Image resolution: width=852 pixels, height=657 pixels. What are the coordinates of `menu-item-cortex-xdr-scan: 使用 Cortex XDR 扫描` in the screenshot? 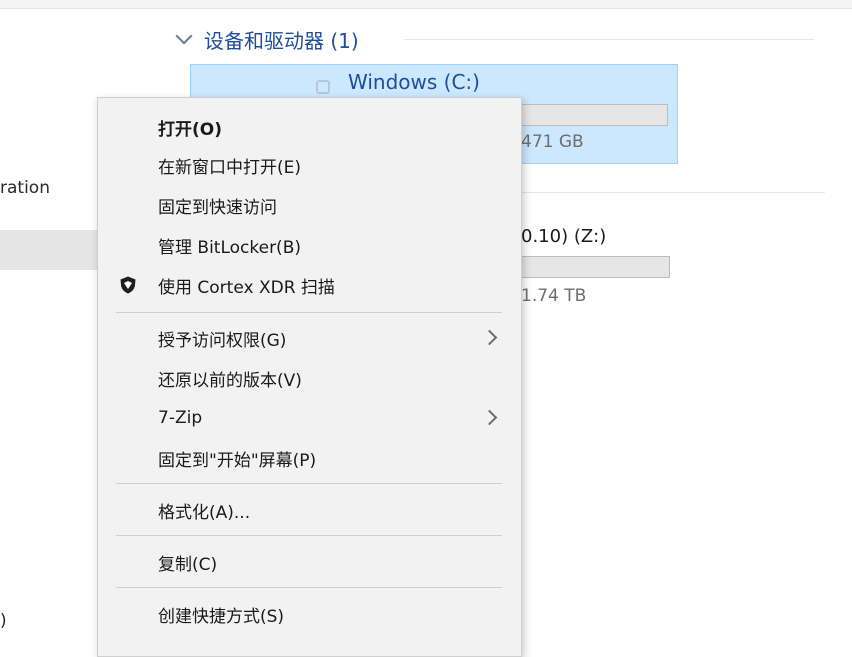 It's located at (309, 285).